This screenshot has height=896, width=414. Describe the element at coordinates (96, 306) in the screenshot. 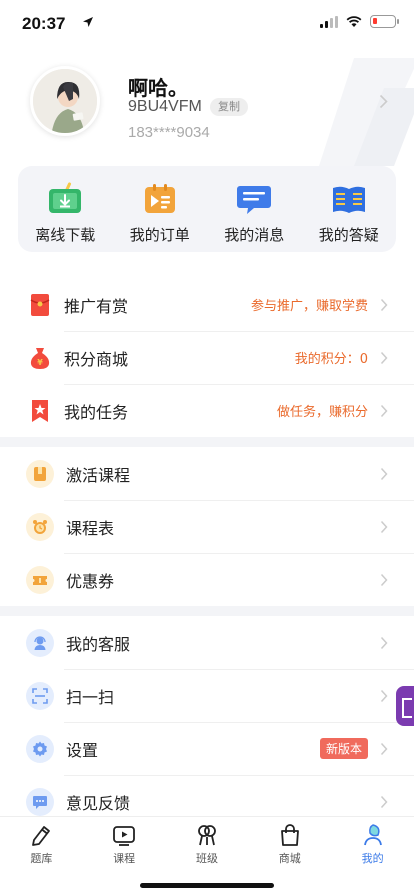

I see `row-label: 推广有赏` at that location.